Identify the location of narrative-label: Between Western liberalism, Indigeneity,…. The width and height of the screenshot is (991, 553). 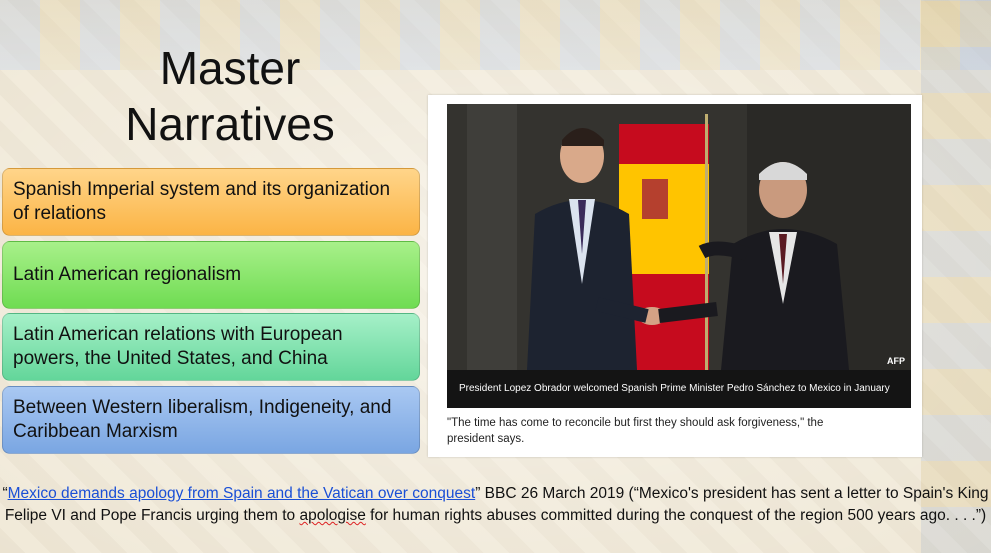
(202, 419).